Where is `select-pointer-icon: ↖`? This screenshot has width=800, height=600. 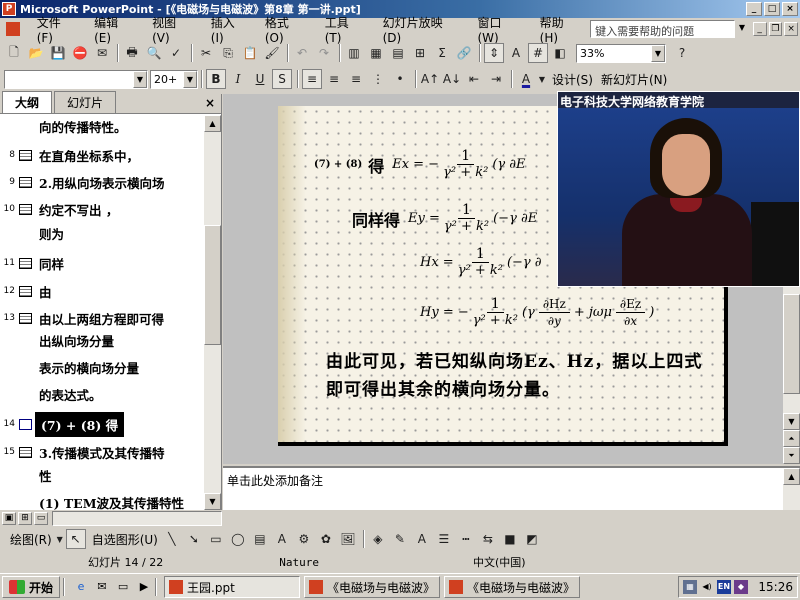
select-pointer-icon: ↖ is located at coordinates (75, 539).